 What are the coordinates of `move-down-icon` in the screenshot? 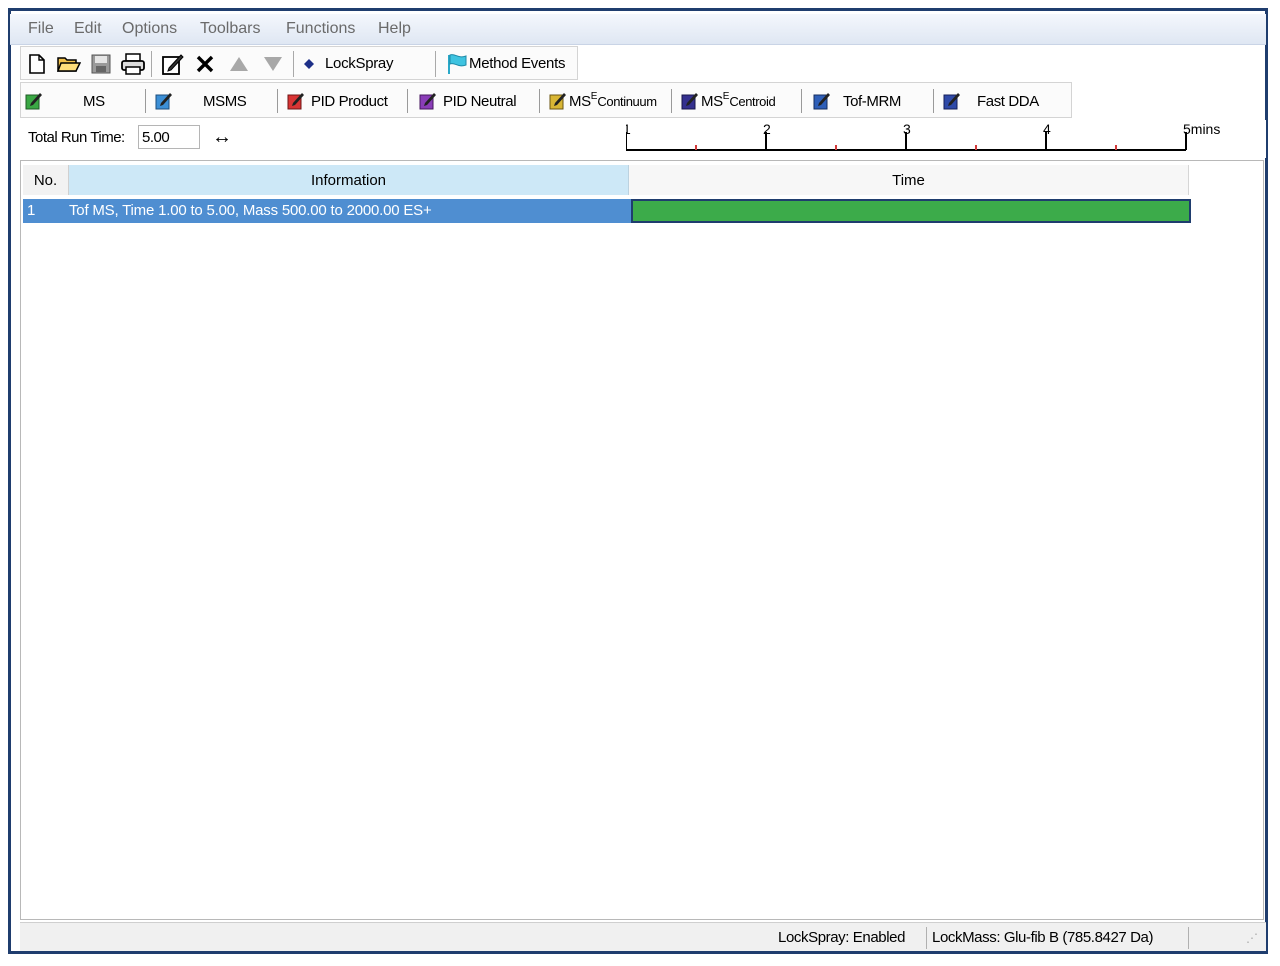 It's located at (273, 64).